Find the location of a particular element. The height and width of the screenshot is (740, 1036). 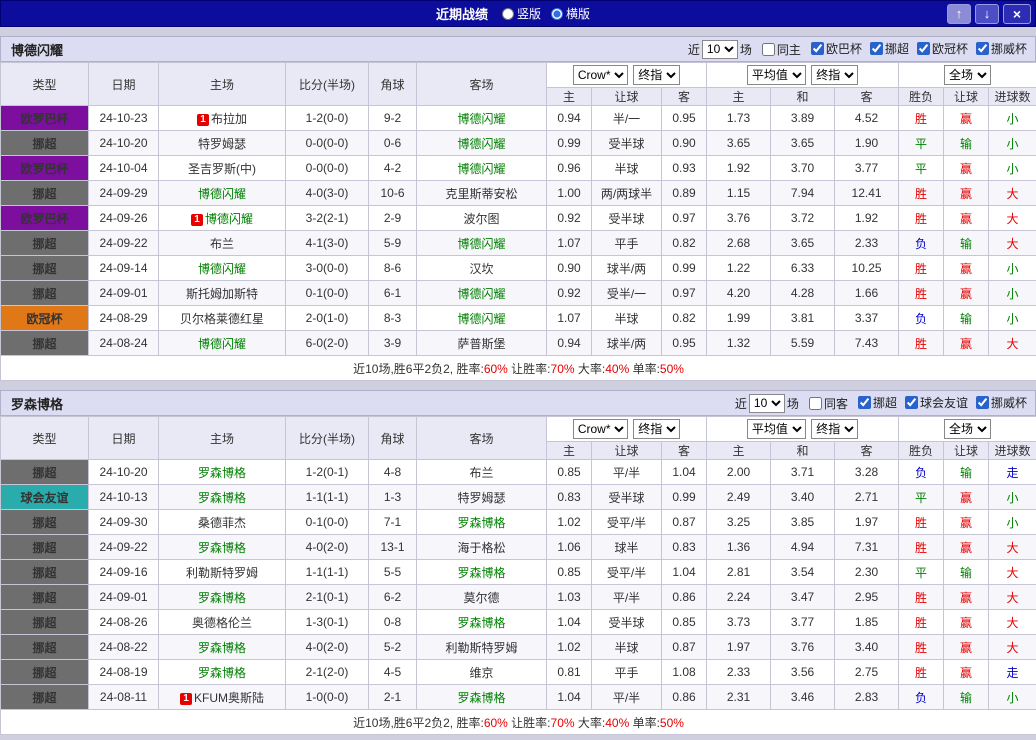

col-header-avg-home: 主 is located at coordinates (739, 450).